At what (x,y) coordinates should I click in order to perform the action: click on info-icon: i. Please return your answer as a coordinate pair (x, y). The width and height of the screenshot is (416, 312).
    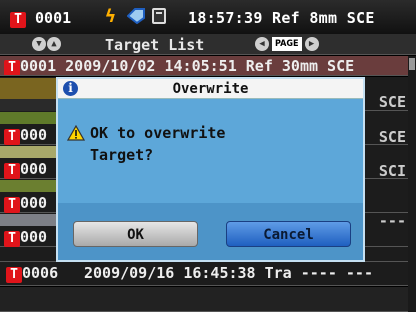
    Looking at the image, I should click on (70, 88).